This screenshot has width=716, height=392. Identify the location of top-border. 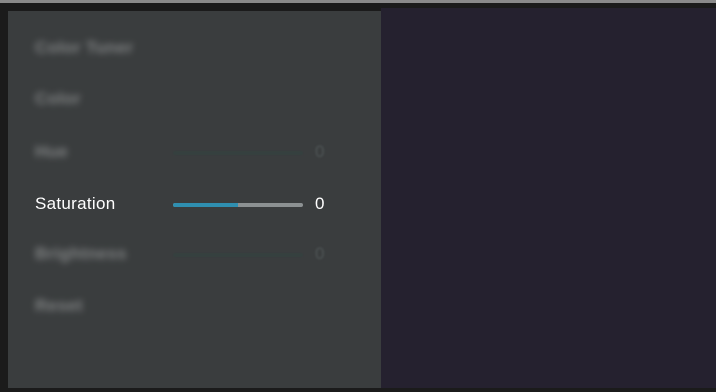
(358, 1).